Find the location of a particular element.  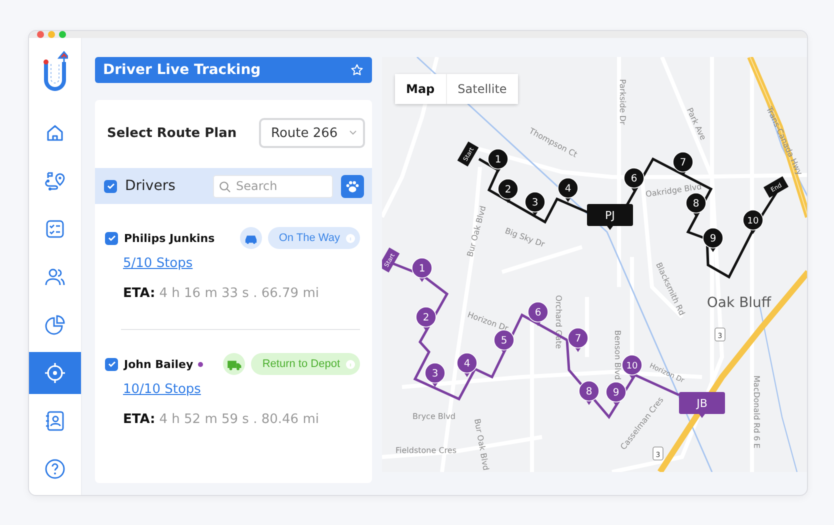

street-label: Parkside Dr is located at coordinates (622, 102).